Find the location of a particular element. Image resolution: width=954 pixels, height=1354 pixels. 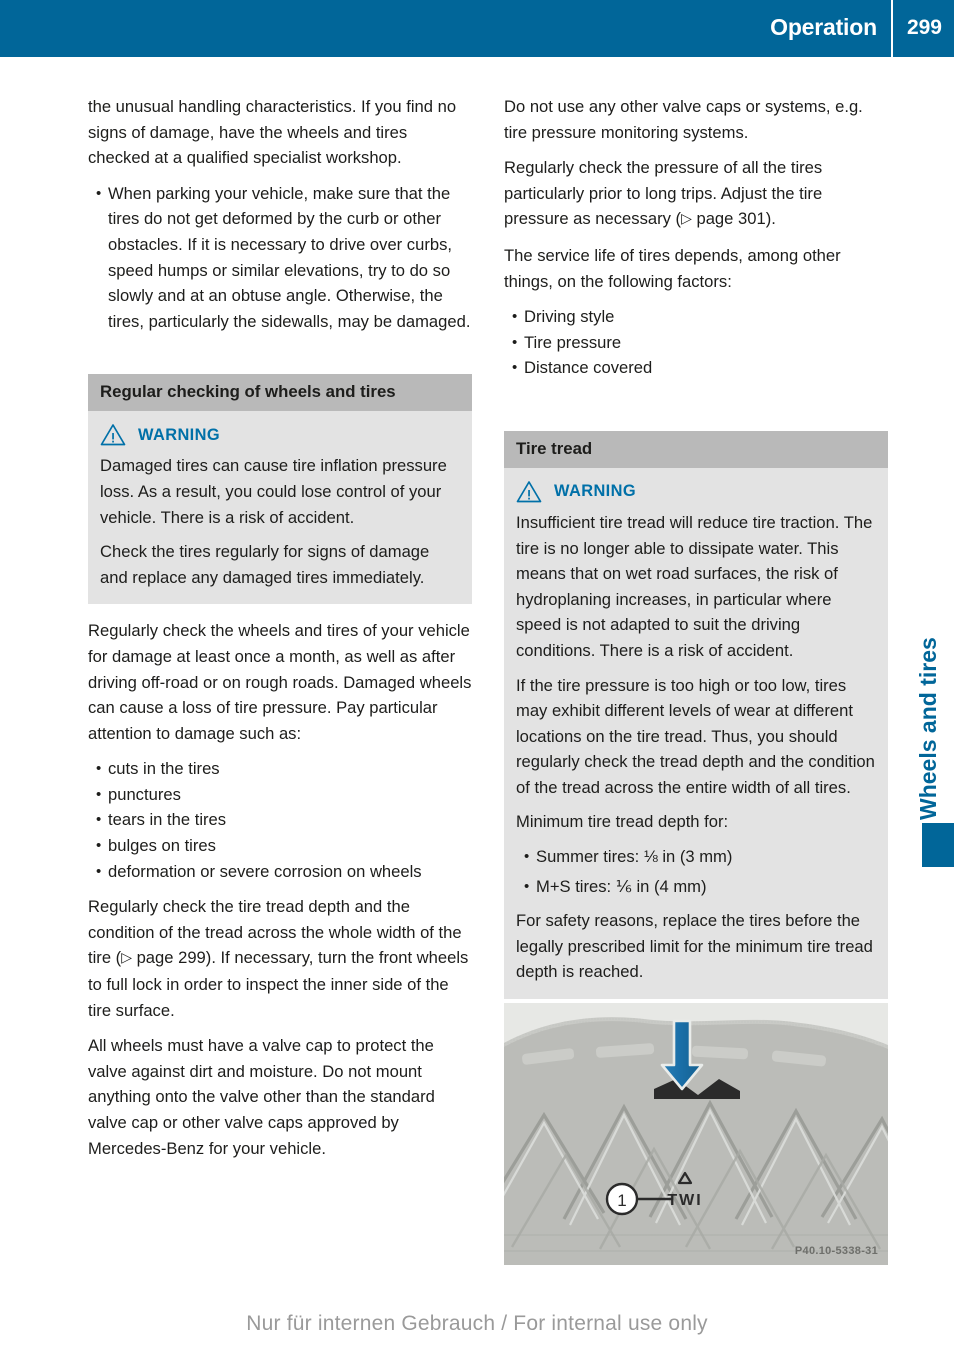

list-item: Tire pressure is located at coordinates (696, 343).